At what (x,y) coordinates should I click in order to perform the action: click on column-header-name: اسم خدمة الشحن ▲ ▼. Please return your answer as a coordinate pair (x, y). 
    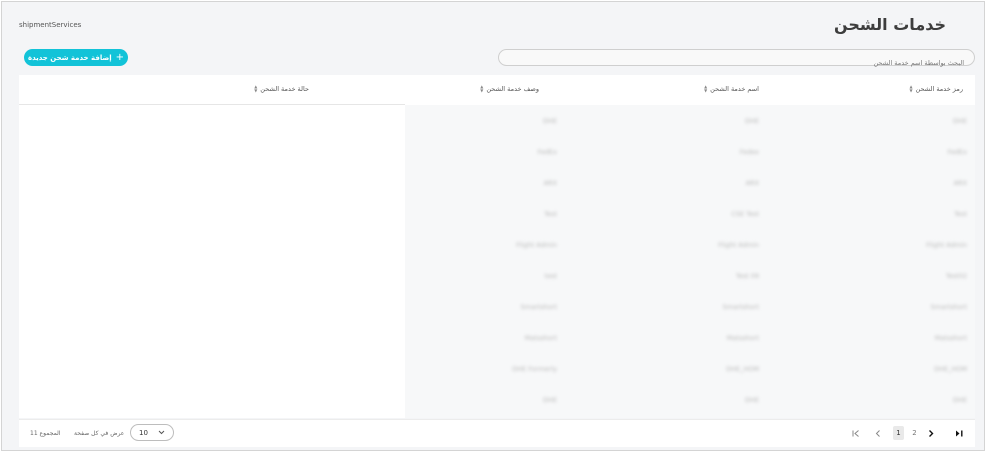
    Looking at the image, I should click on (731, 89).